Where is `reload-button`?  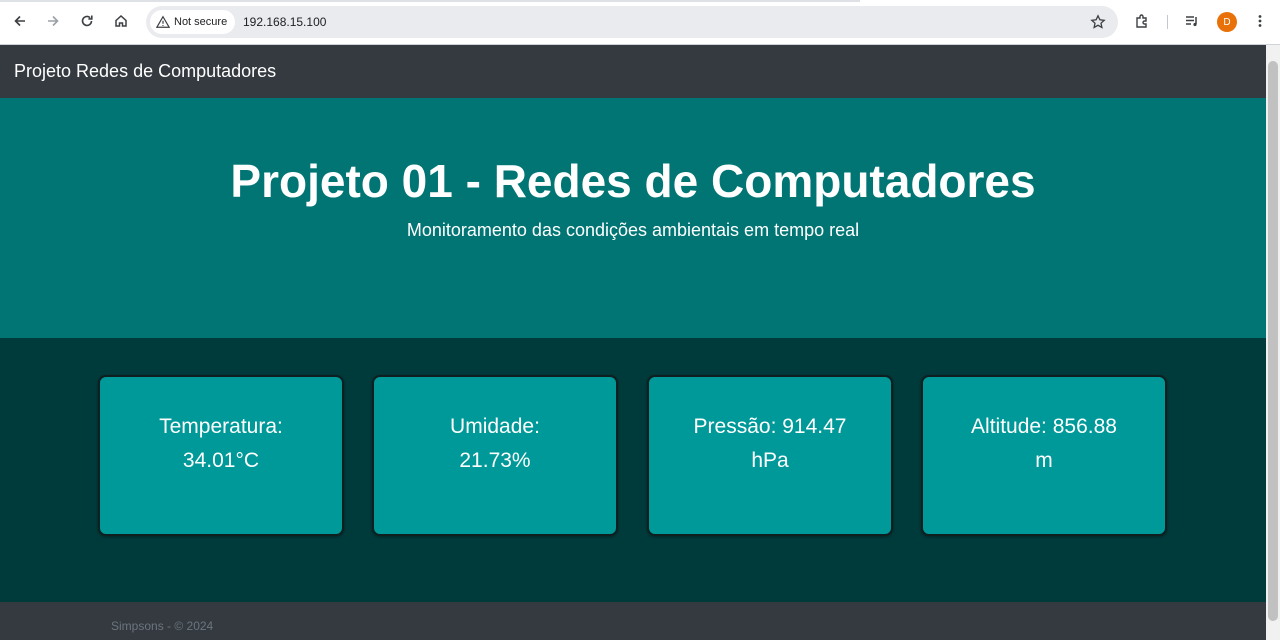
reload-button is located at coordinates (87, 21).